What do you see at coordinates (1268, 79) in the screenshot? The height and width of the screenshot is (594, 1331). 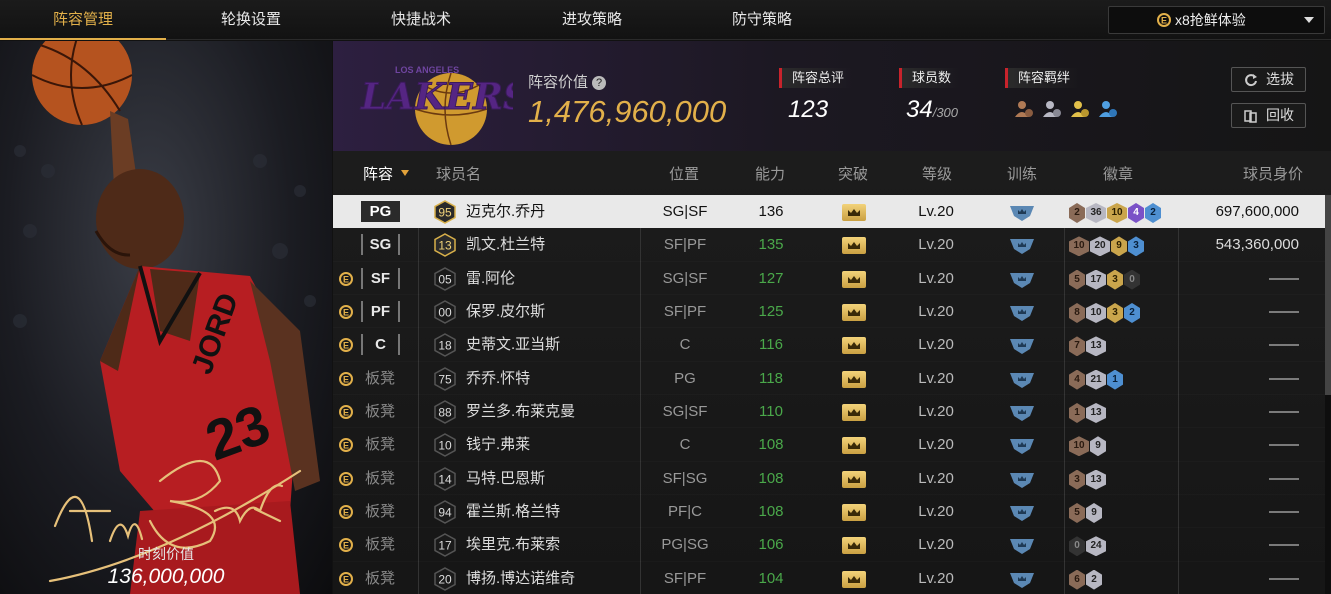 I see `reselect-button: 选拔` at bounding box center [1268, 79].